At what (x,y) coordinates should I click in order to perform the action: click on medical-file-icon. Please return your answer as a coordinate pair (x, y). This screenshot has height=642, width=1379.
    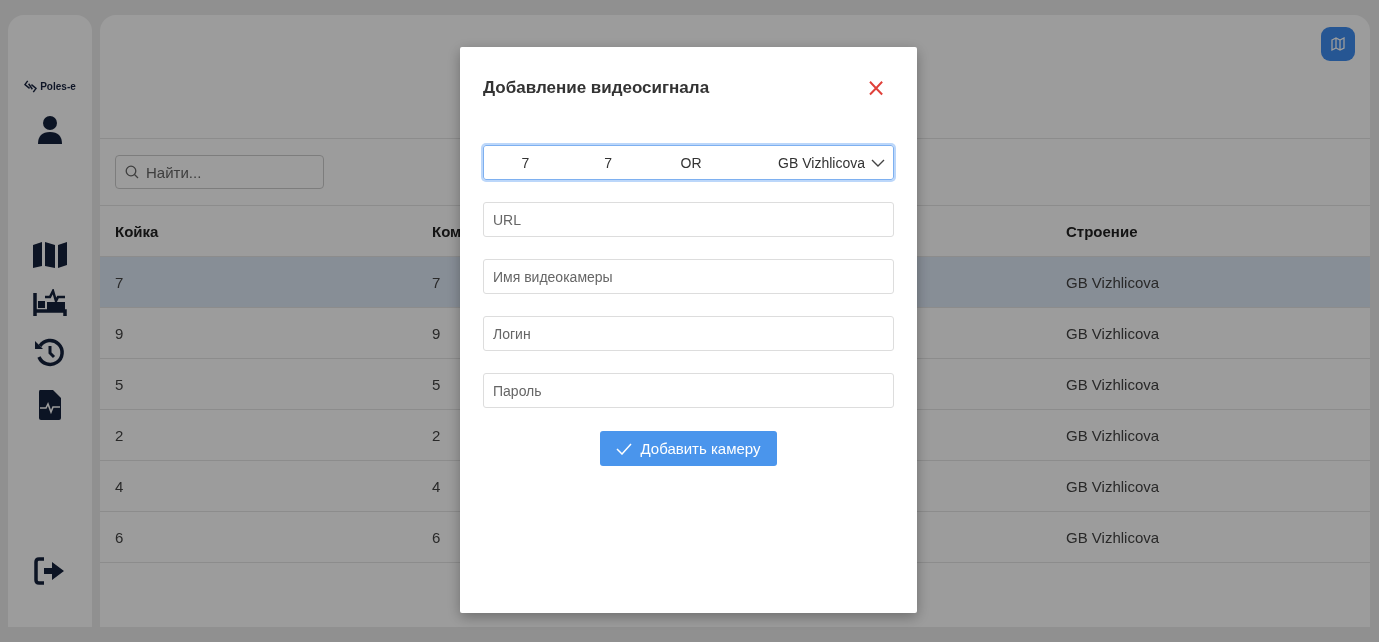
    Looking at the image, I should click on (50, 405).